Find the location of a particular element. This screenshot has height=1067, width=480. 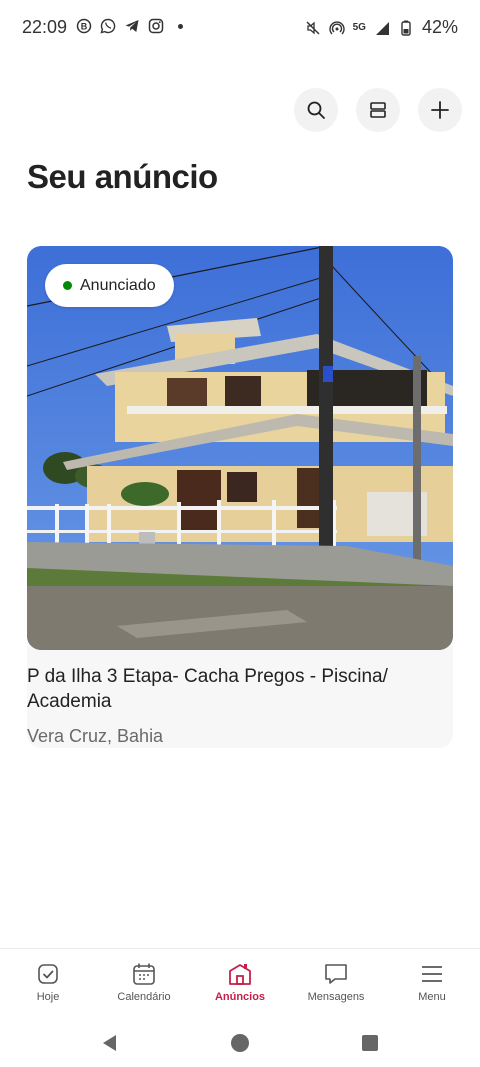

system-nav-bar is located at coordinates (240, 1042).